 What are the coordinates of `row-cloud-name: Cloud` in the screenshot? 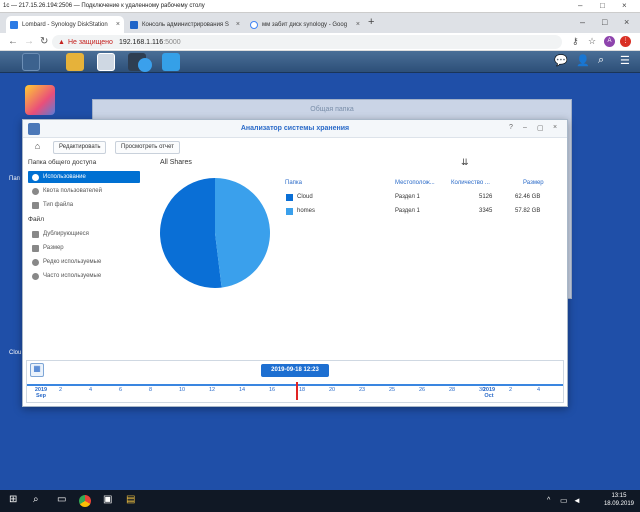 It's located at (305, 197).